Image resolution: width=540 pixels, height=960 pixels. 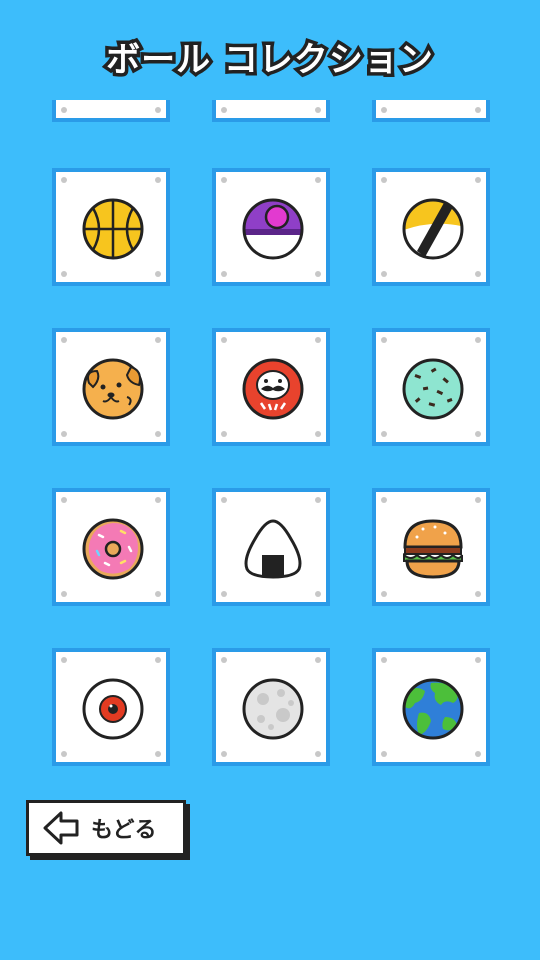 I want to click on page-title: ボール コレクション, so click(x=270, y=60).